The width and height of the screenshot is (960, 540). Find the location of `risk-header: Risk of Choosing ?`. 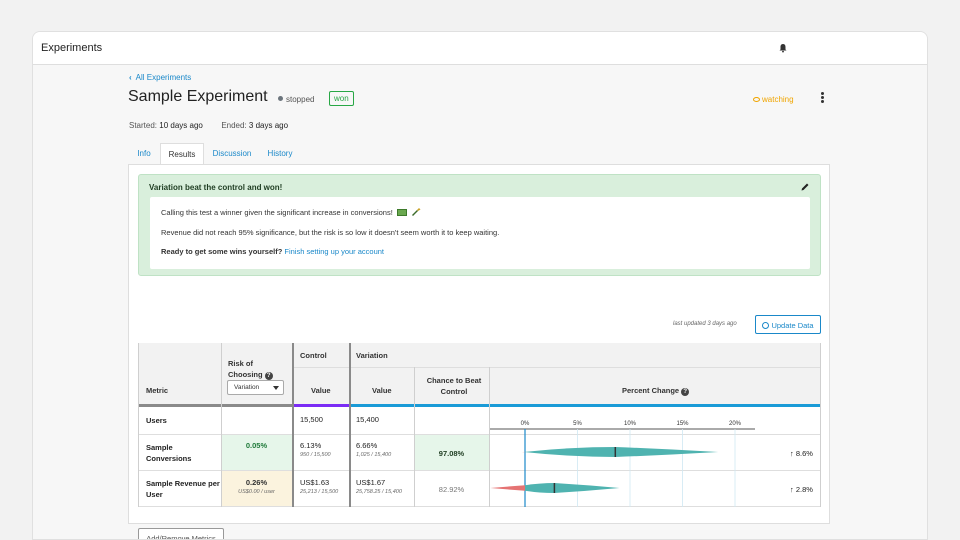

risk-header: Risk of Choosing ? is located at coordinates (258, 369).